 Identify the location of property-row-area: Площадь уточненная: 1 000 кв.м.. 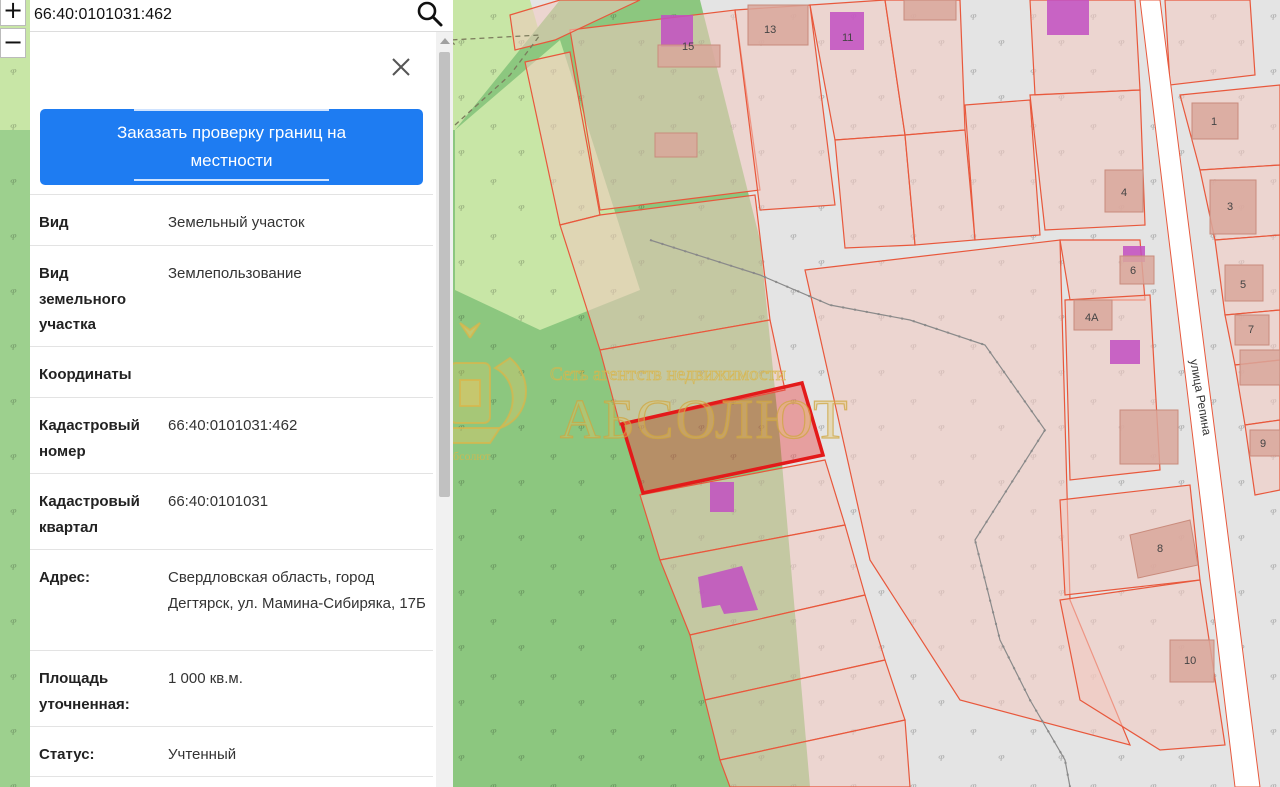
(231, 688).